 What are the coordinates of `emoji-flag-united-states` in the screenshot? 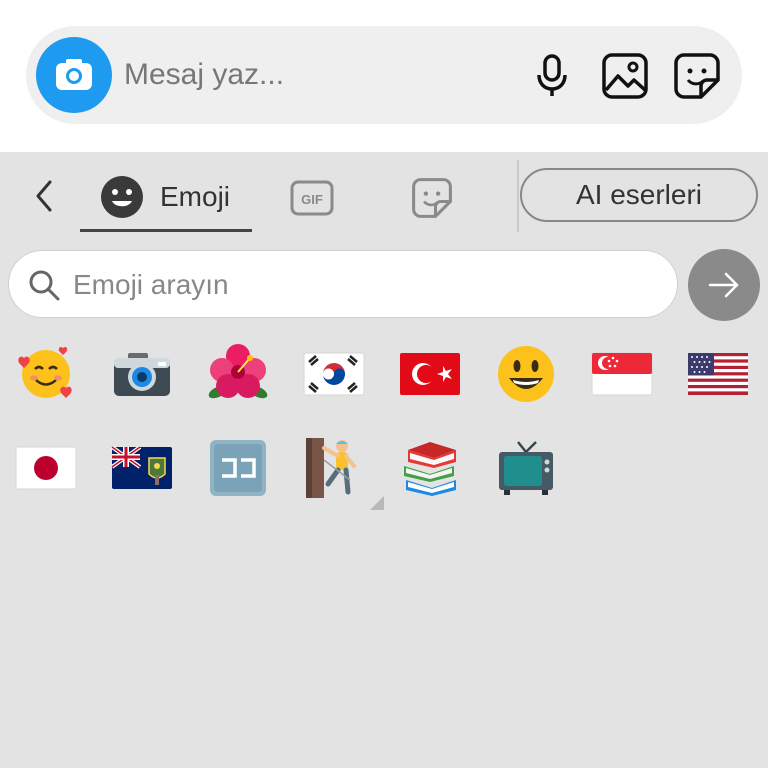 It's located at (718, 374).